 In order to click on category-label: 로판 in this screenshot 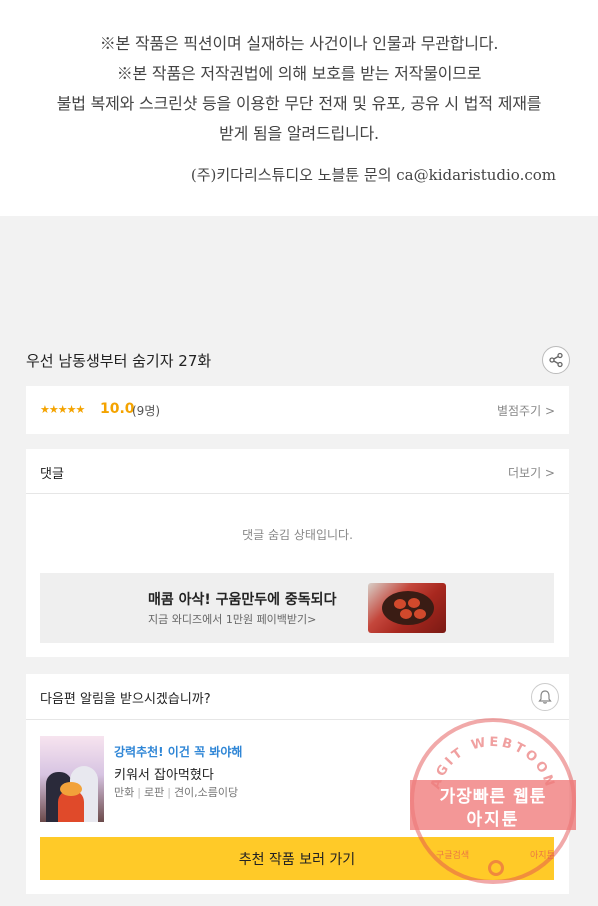, I will do `click(154, 792)`.